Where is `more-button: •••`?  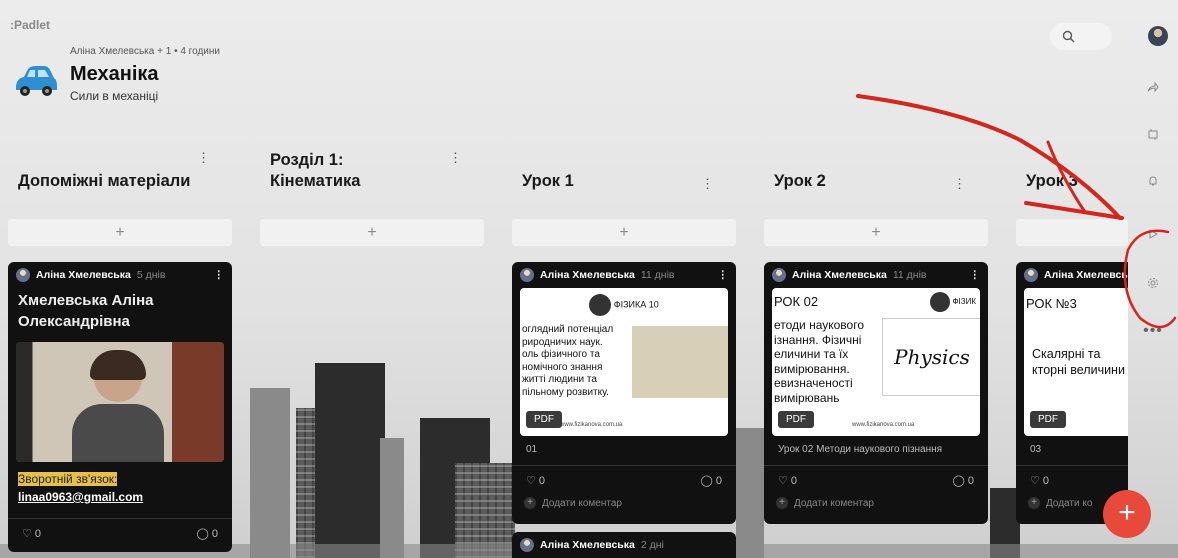 more-button: ••• is located at coordinates (1153, 331).